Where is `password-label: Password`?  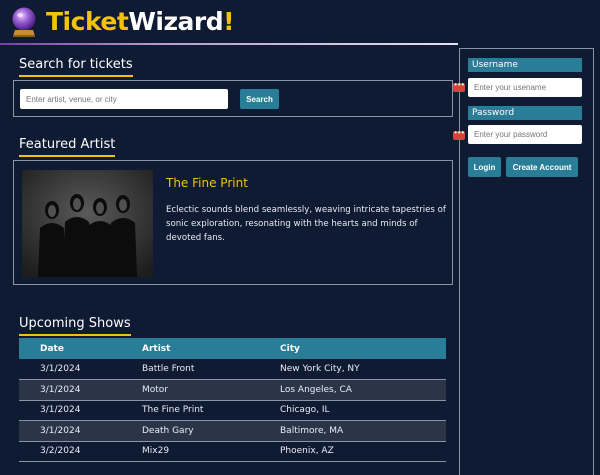
password-label: Password is located at coordinates (525, 113).